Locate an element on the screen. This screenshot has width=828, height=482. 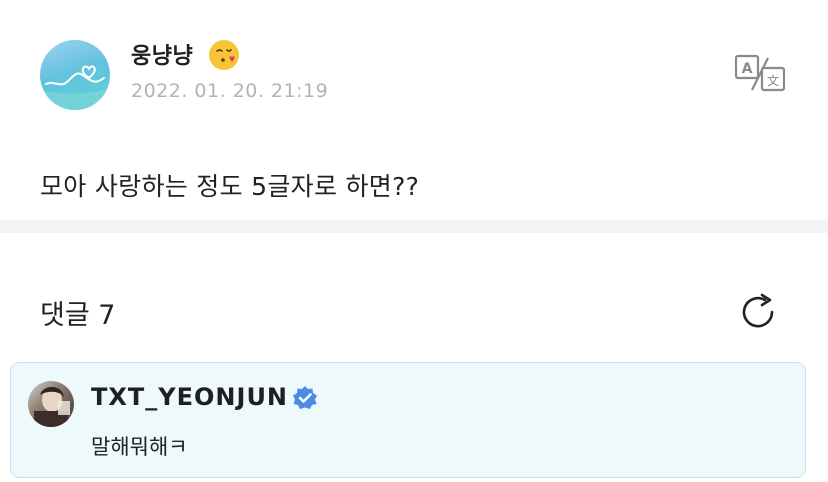
author-name: 웅냥냥 is located at coordinates (162, 54).